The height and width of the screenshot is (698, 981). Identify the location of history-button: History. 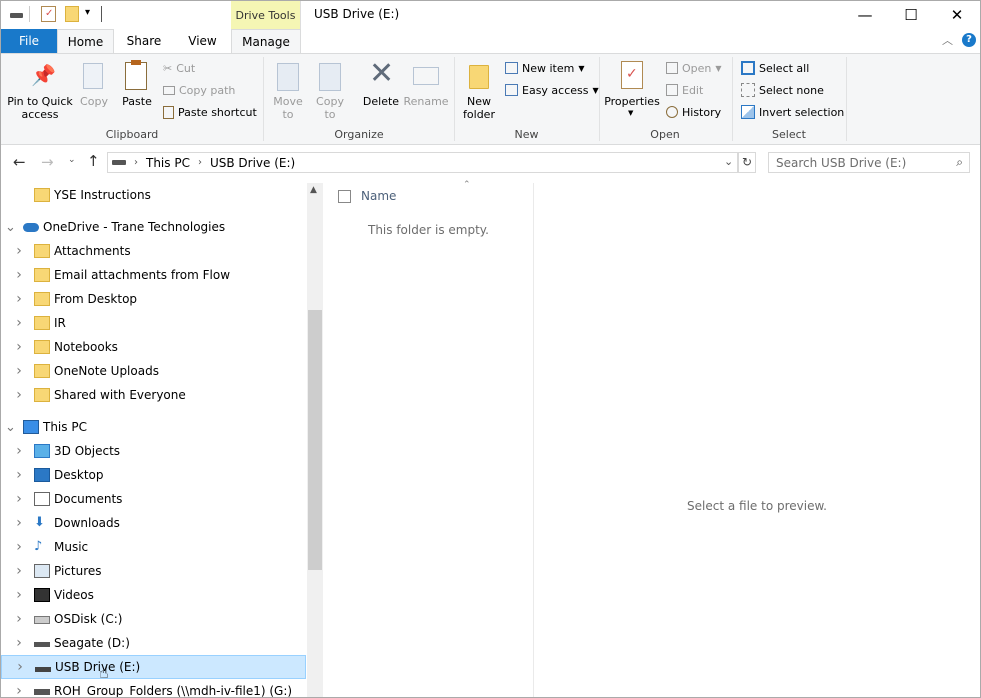
(693, 112).